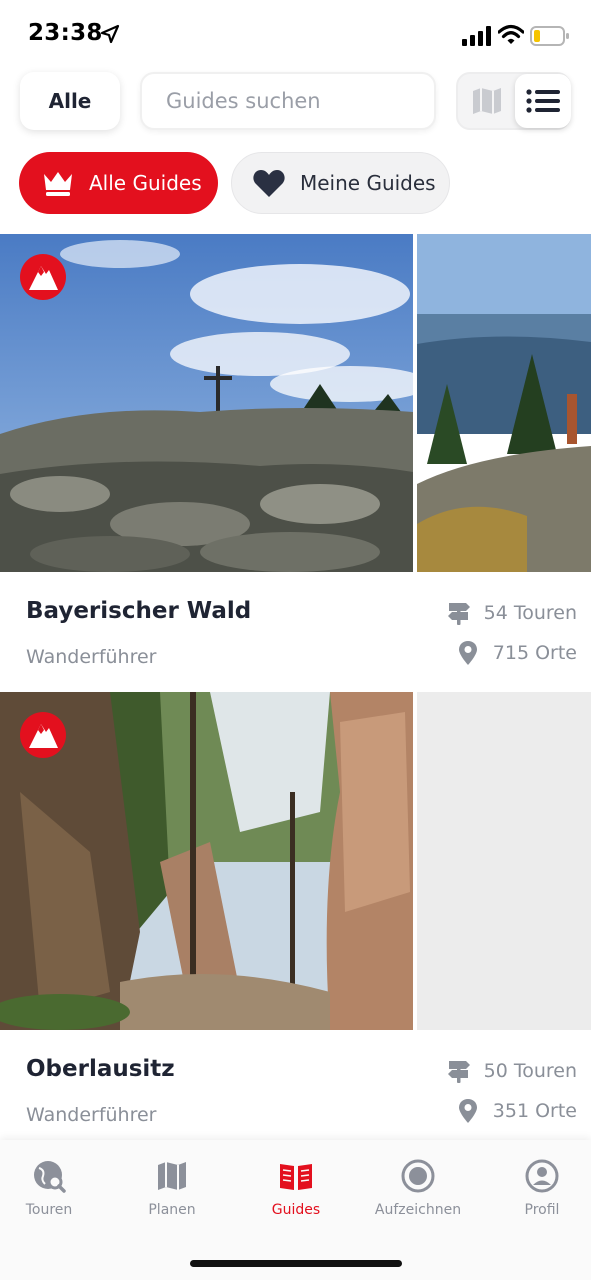 The height and width of the screenshot is (1280, 591). Describe the element at coordinates (549, 36) in the screenshot. I see `battery-icon` at that location.